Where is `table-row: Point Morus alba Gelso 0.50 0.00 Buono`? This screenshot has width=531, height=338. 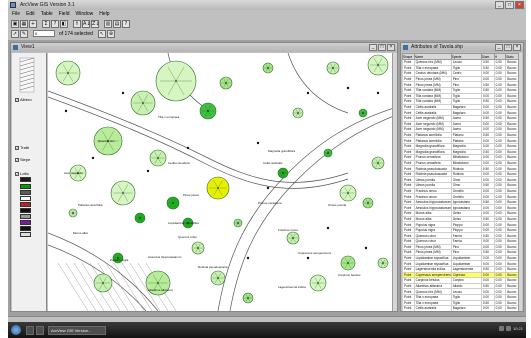
table-row: Point Morus alba Gelso 0.50 0.00 Buono is located at coordinates (460, 219).